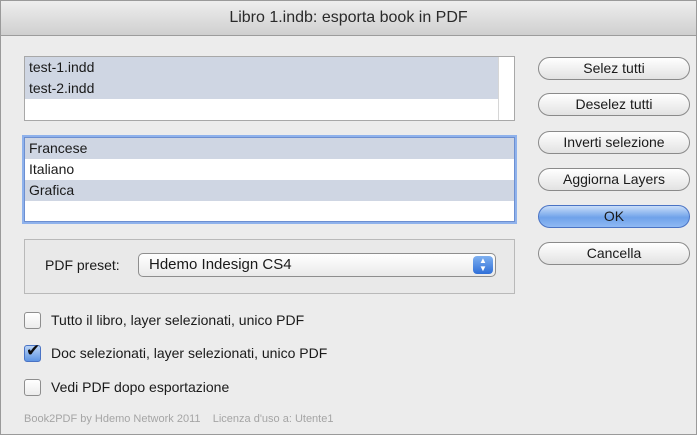 The image size is (697, 435). Describe the element at coordinates (263, 67) in the screenshot. I see `list-item-document-1: test-1.indd` at that location.